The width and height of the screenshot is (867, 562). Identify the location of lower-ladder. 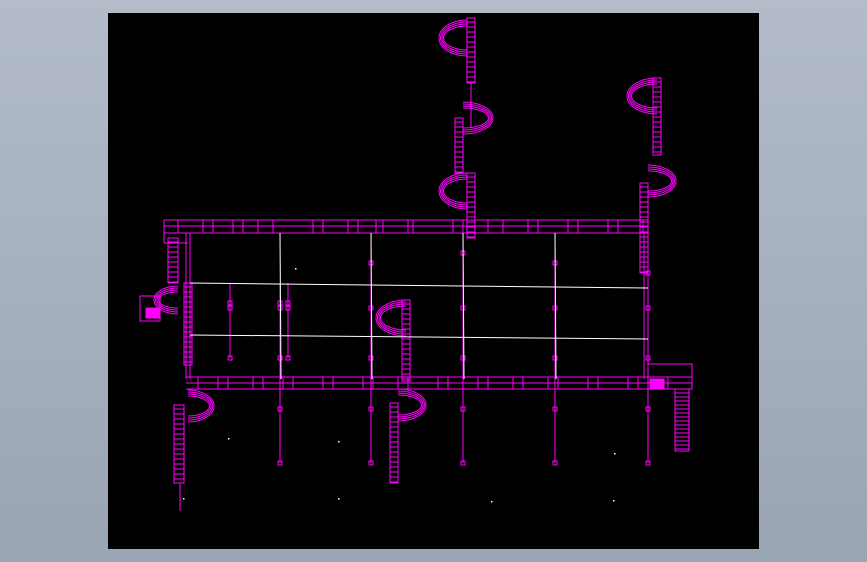
(471, 205).